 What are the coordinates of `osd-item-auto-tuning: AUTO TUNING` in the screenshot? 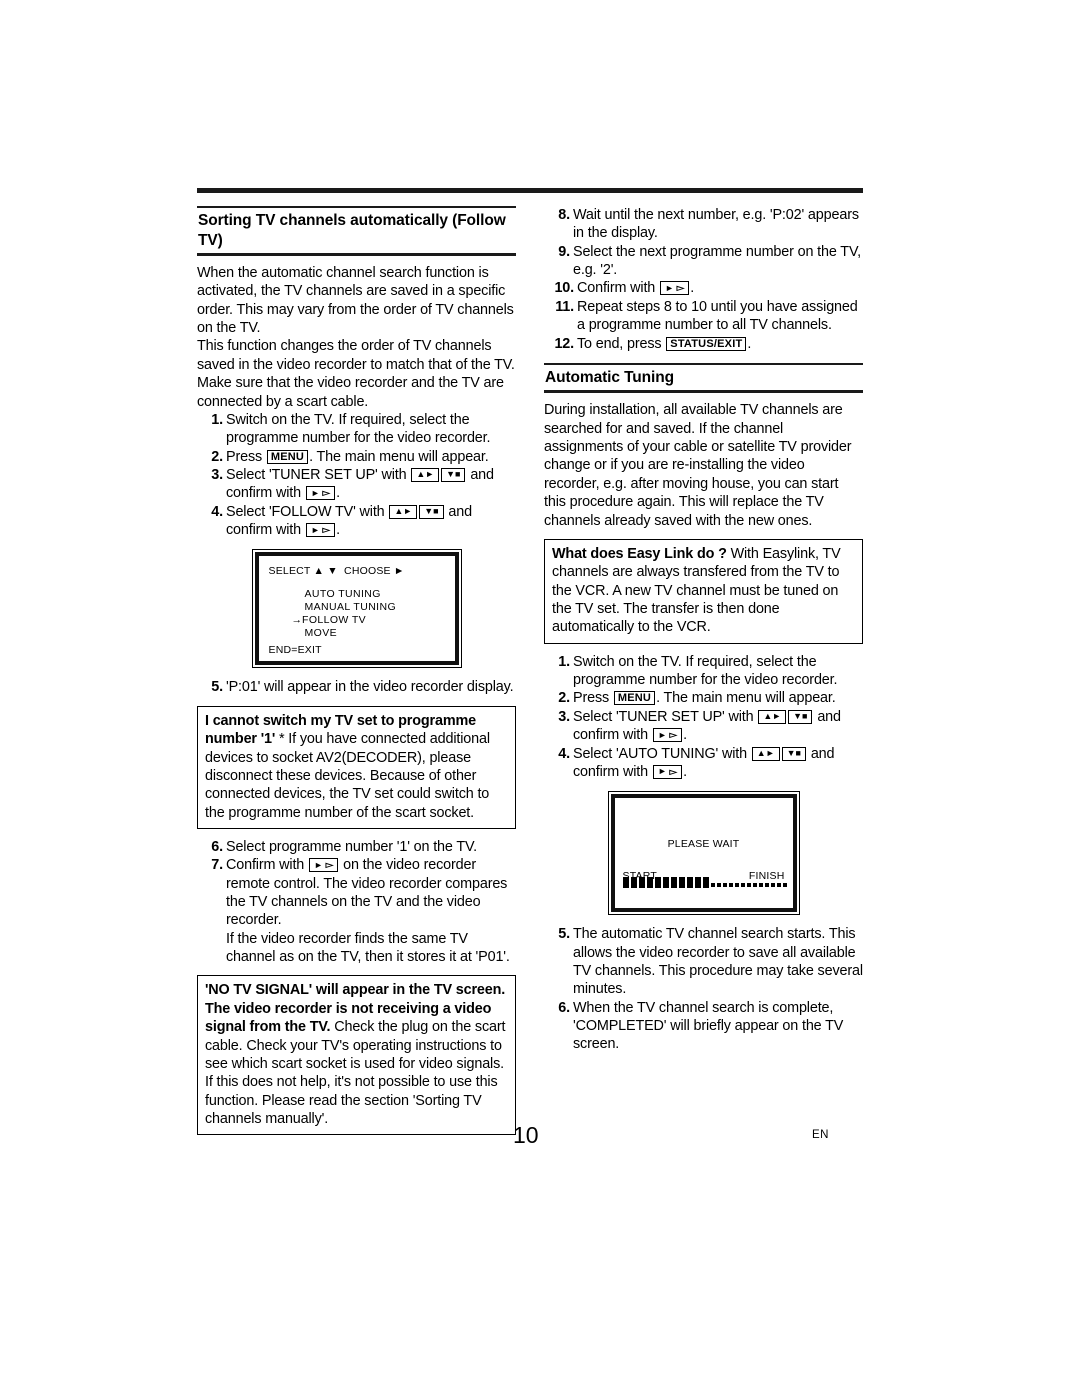 It's located at (343, 594).